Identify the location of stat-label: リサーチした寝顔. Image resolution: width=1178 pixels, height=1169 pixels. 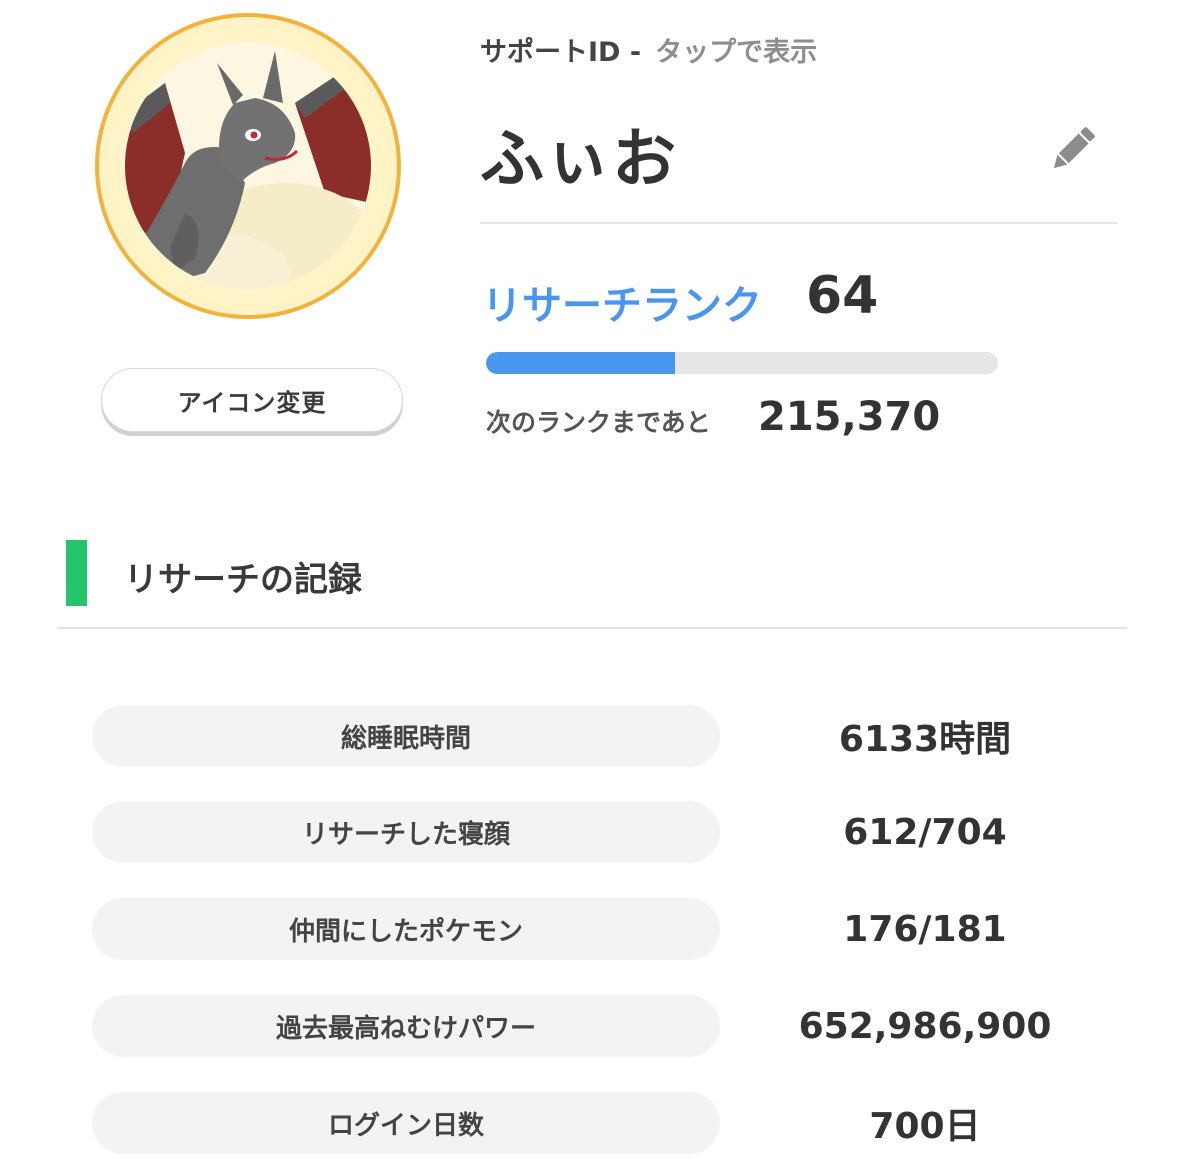
(406, 832).